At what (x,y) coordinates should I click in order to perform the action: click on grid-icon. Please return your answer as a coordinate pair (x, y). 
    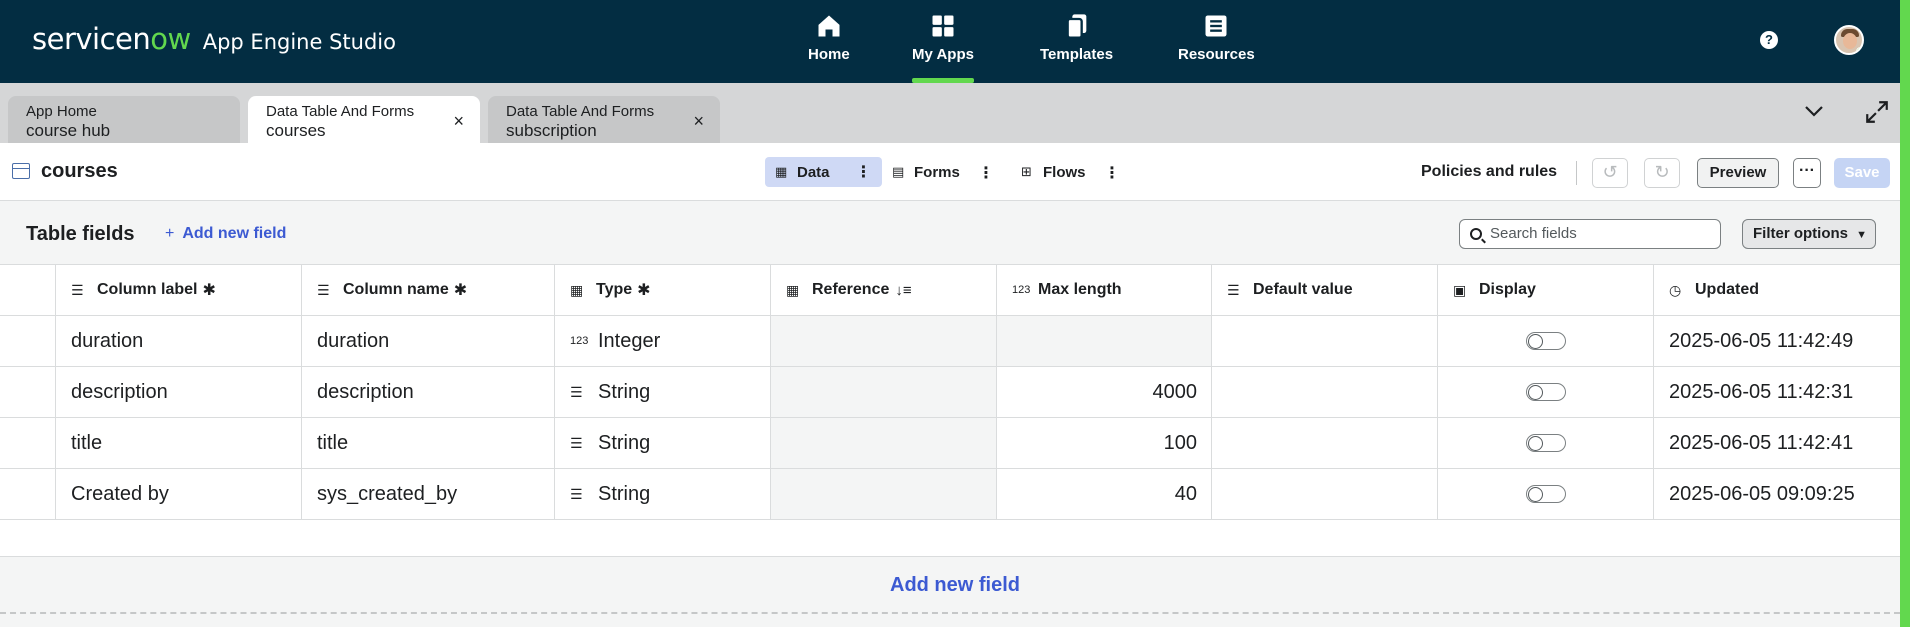
    Looking at the image, I should click on (943, 26).